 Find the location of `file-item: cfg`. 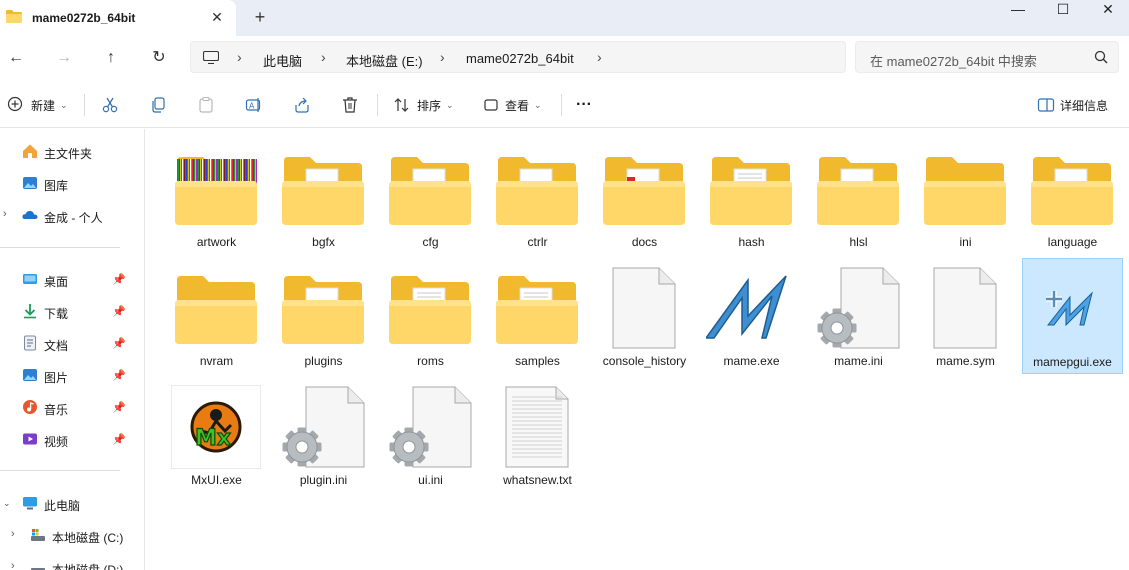

file-item: cfg is located at coordinates (430, 197).